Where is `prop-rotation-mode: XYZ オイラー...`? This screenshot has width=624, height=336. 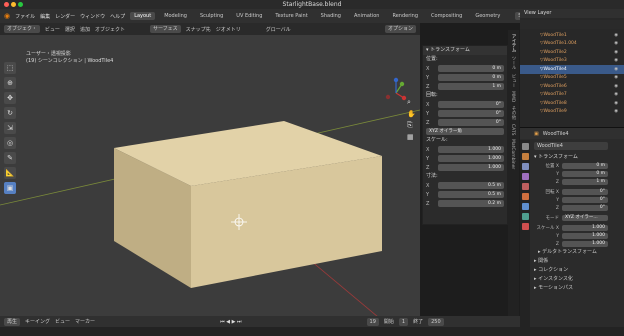
prop-rotation-mode: XYZ オイラー... is located at coordinates (585, 218).